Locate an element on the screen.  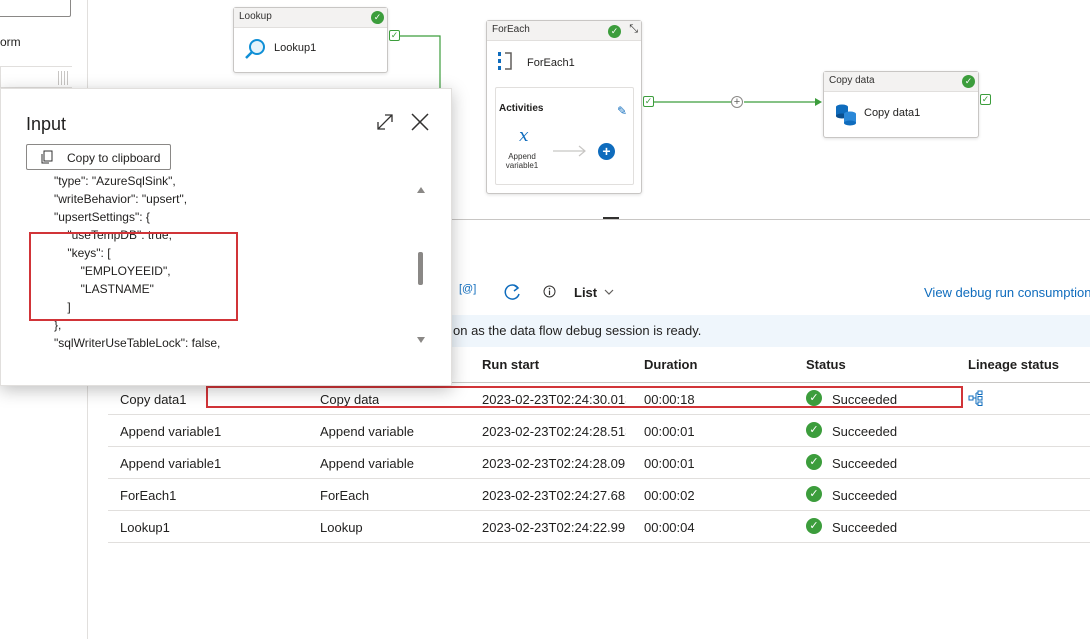
run-start-cell: 2023-02-23T02:24:28.513 is located at coordinates (554, 431).